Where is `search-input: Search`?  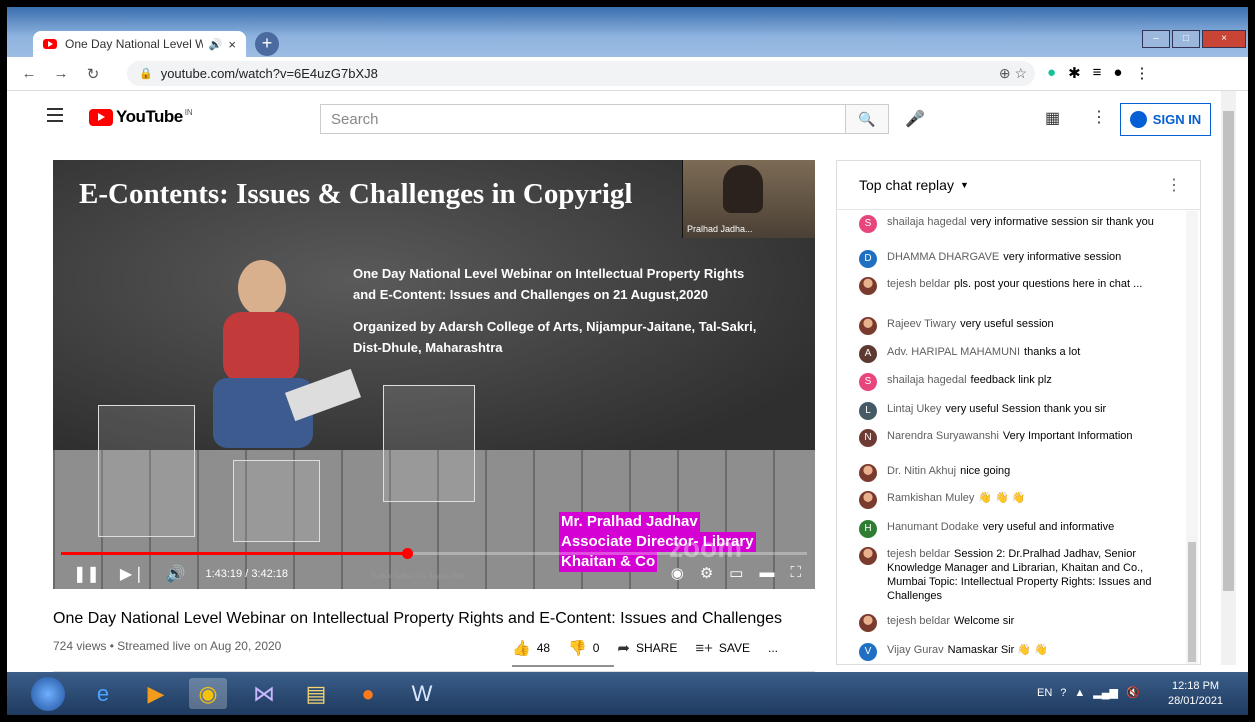
search-input: Search is located at coordinates (583, 119).